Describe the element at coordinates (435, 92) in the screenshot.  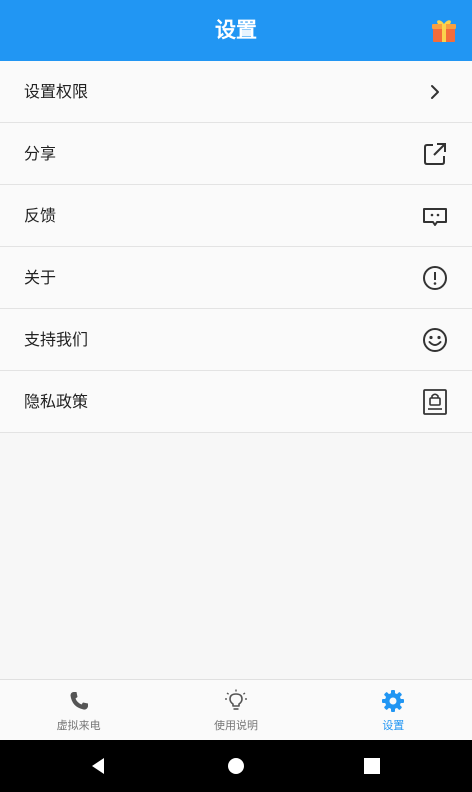
I see `chevron-right-icon` at that location.